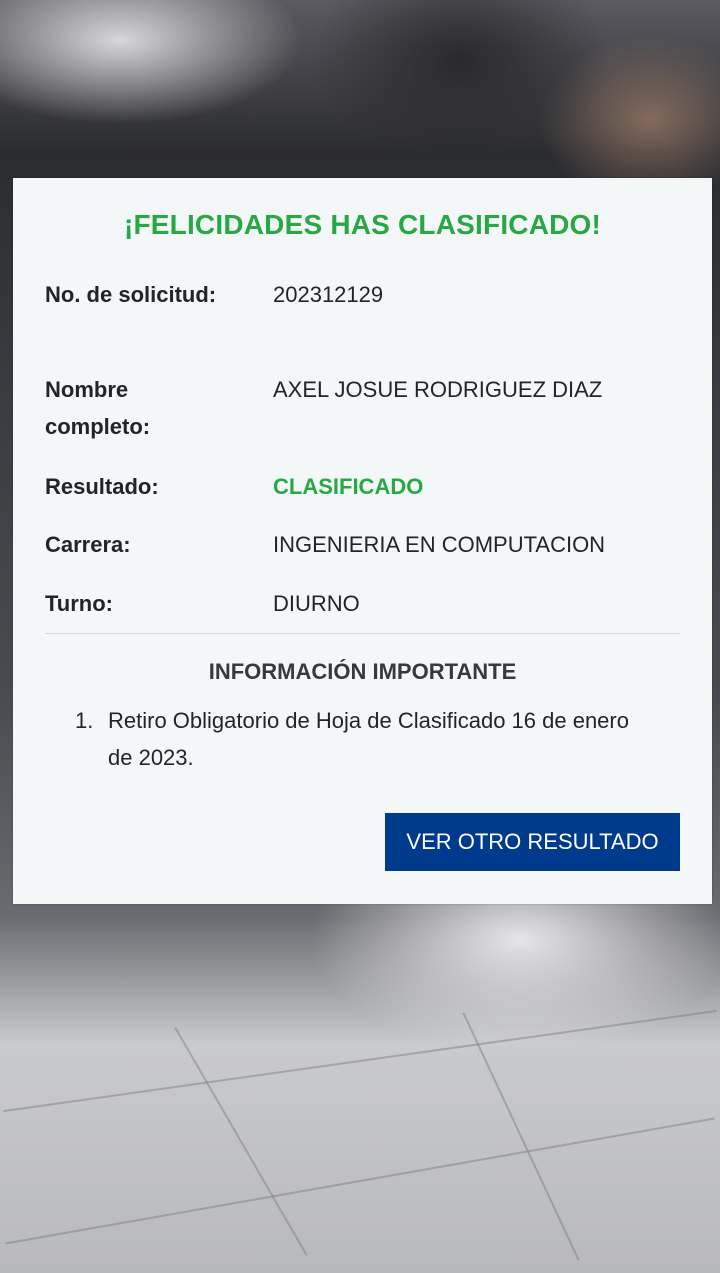 The image size is (720, 1273). I want to click on field-value: DIURNO, so click(316, 603).